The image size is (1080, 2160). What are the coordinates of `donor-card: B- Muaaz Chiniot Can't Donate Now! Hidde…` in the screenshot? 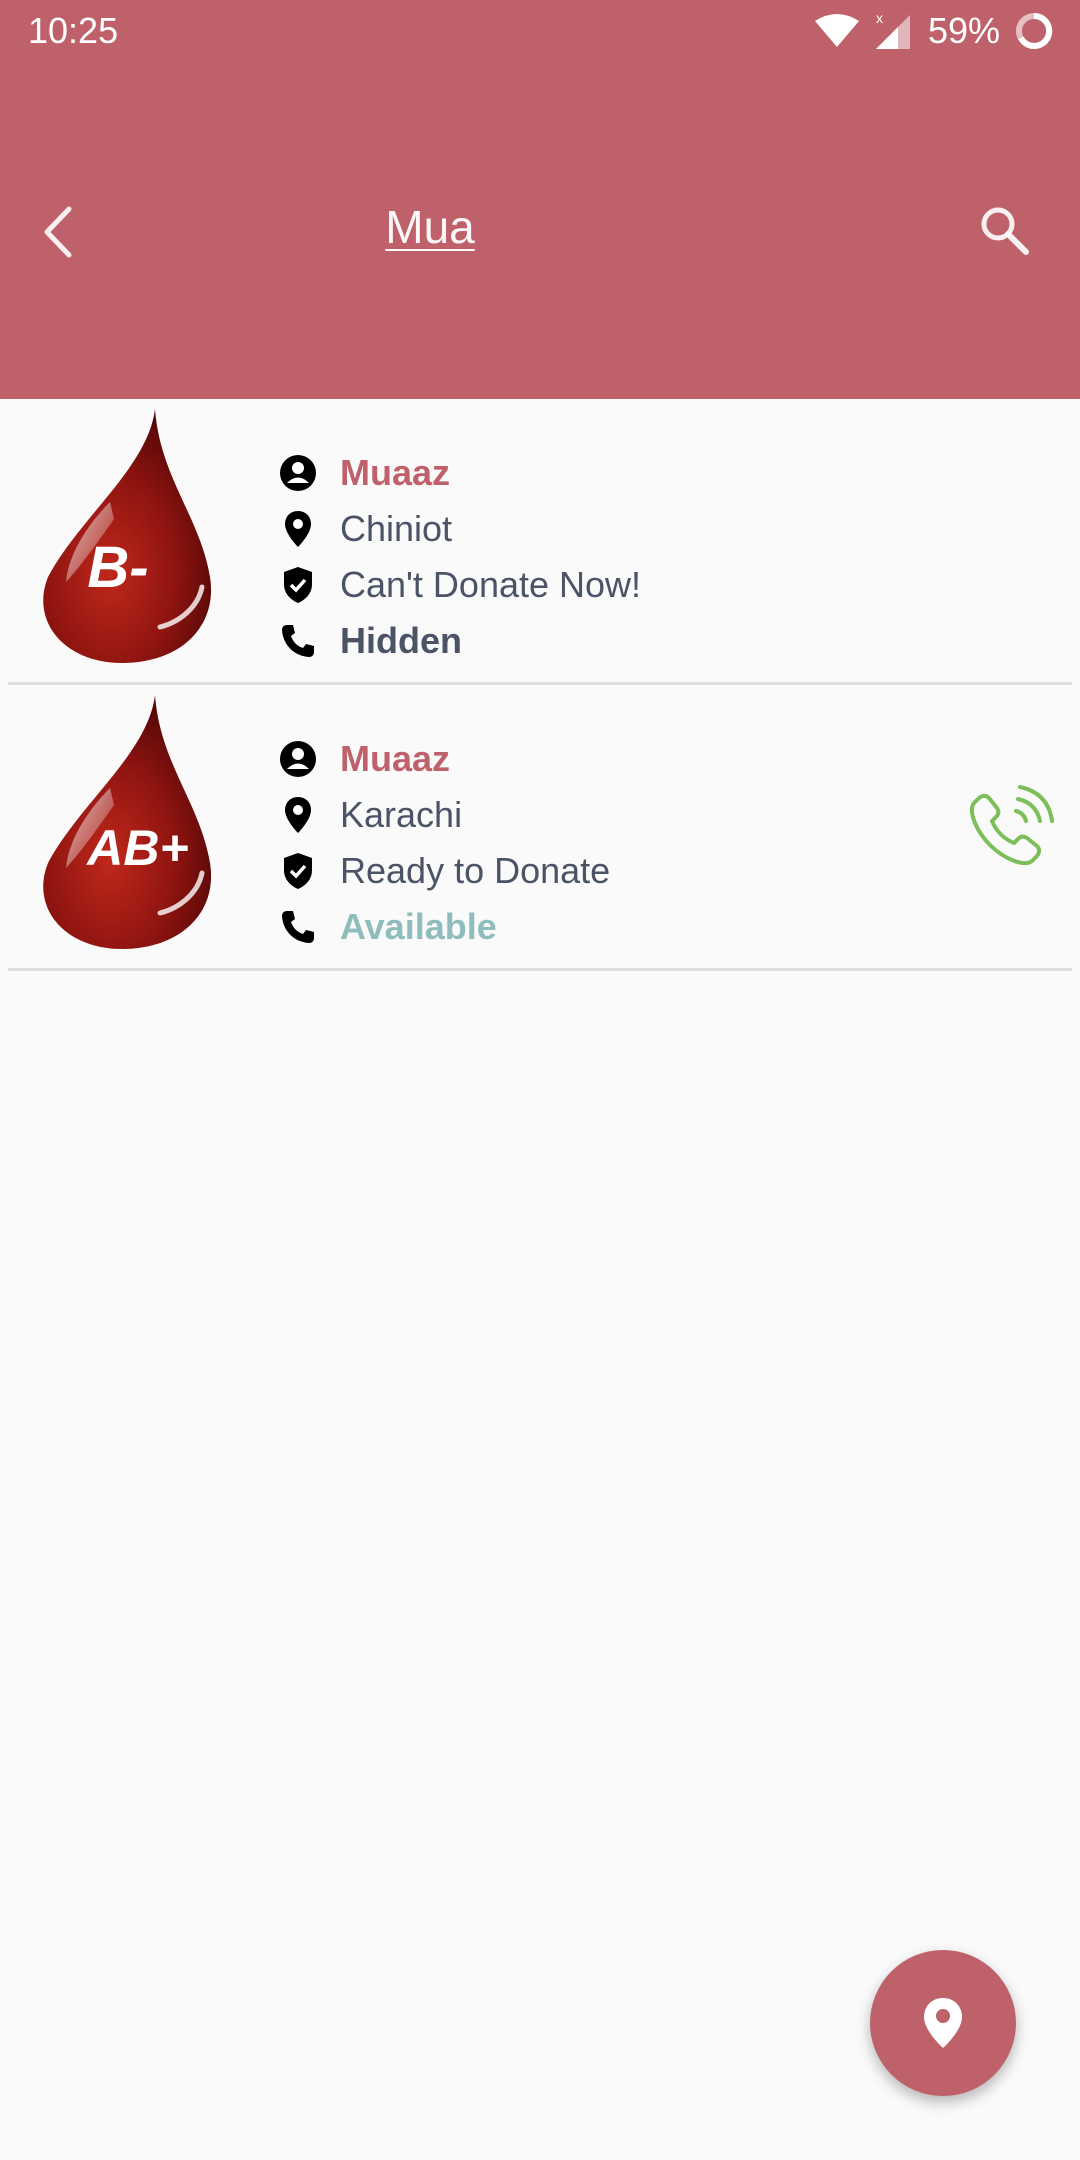 It's located at (540, 542).